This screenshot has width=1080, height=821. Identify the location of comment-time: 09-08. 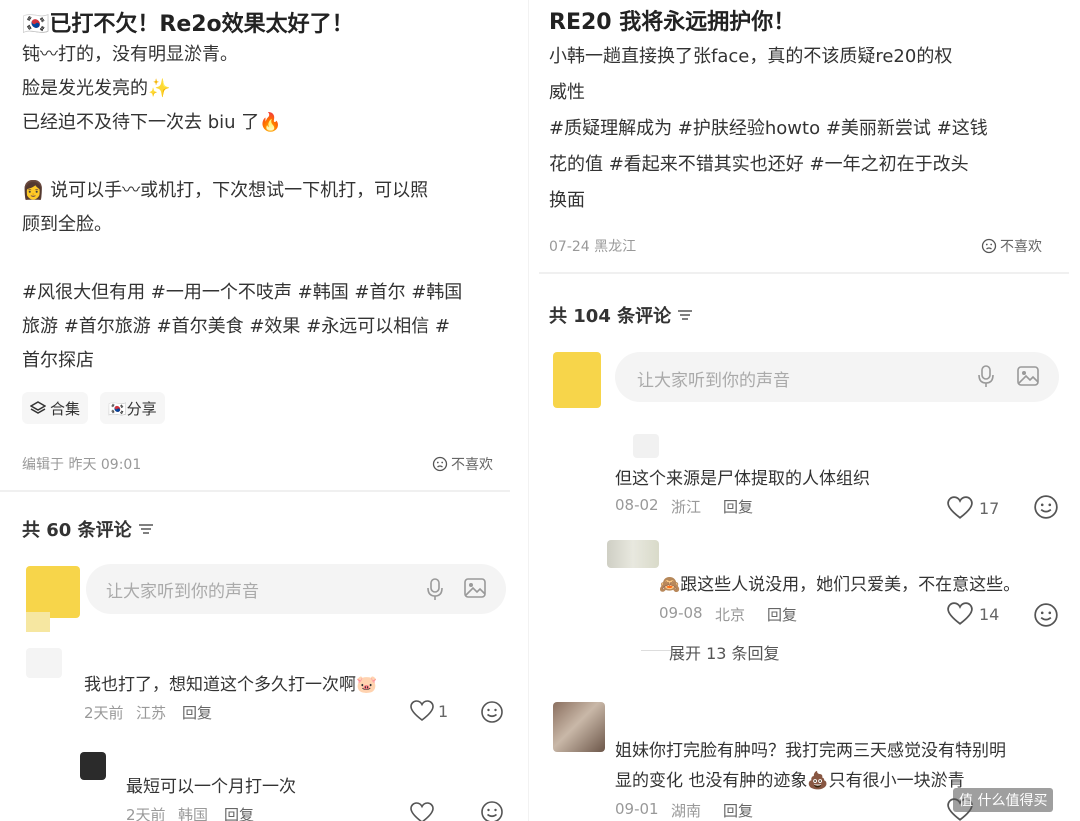
(681, 613).